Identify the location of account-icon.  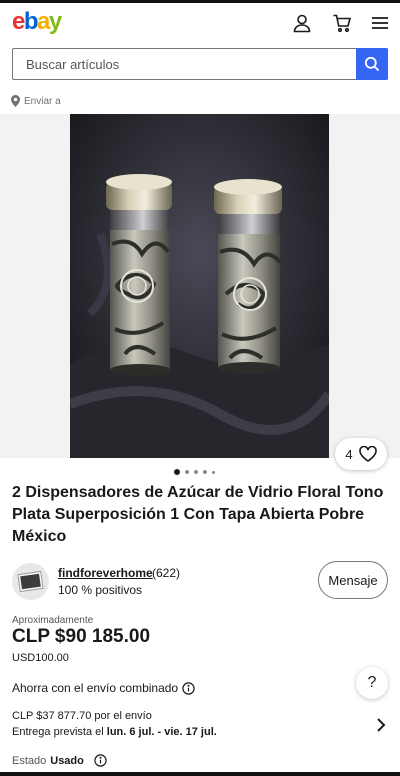
(302, 23).